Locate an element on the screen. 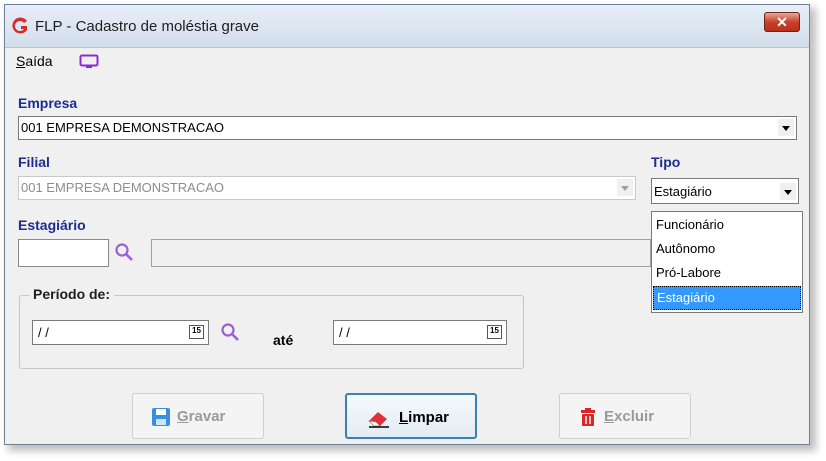 This screenshot has height=461, width=826. tipo-value: Estagiário is located at coordinates (683, 191).